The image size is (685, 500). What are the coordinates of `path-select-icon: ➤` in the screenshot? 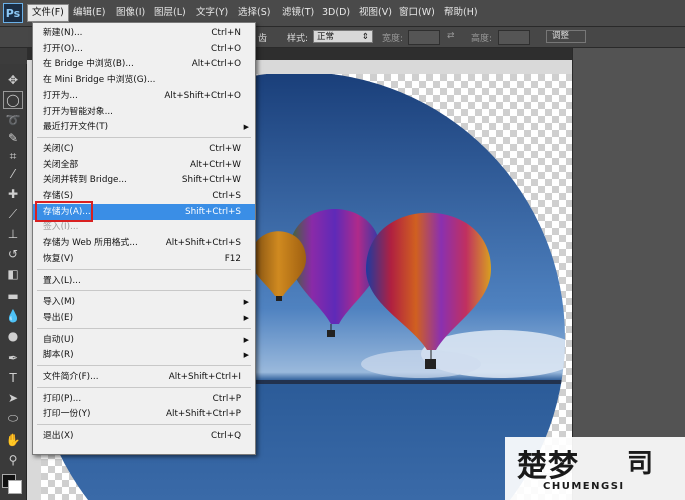 It's located at (13, 398).